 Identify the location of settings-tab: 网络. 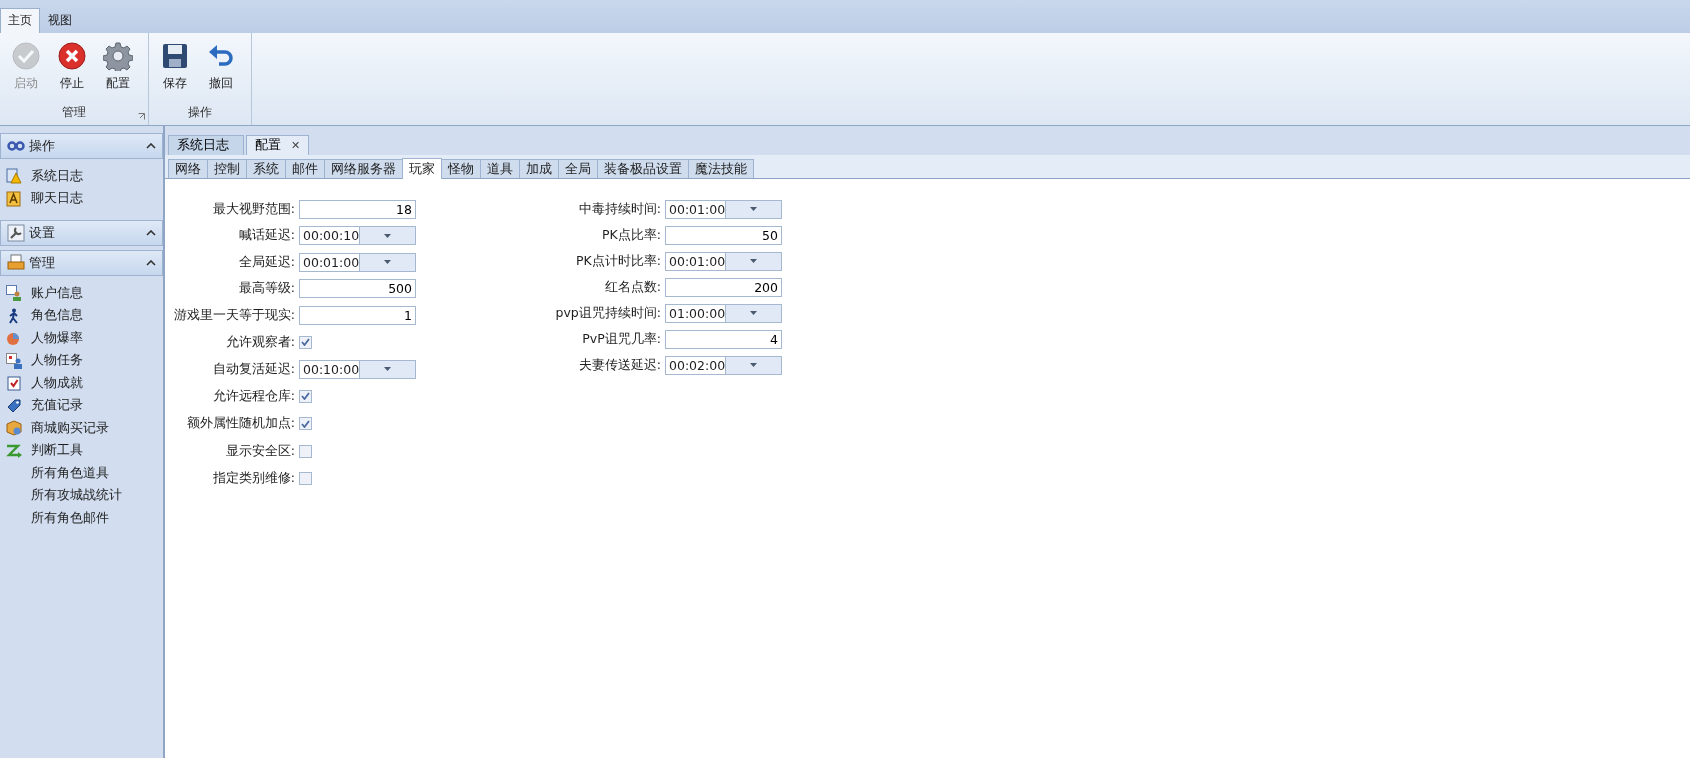
(188, 168).